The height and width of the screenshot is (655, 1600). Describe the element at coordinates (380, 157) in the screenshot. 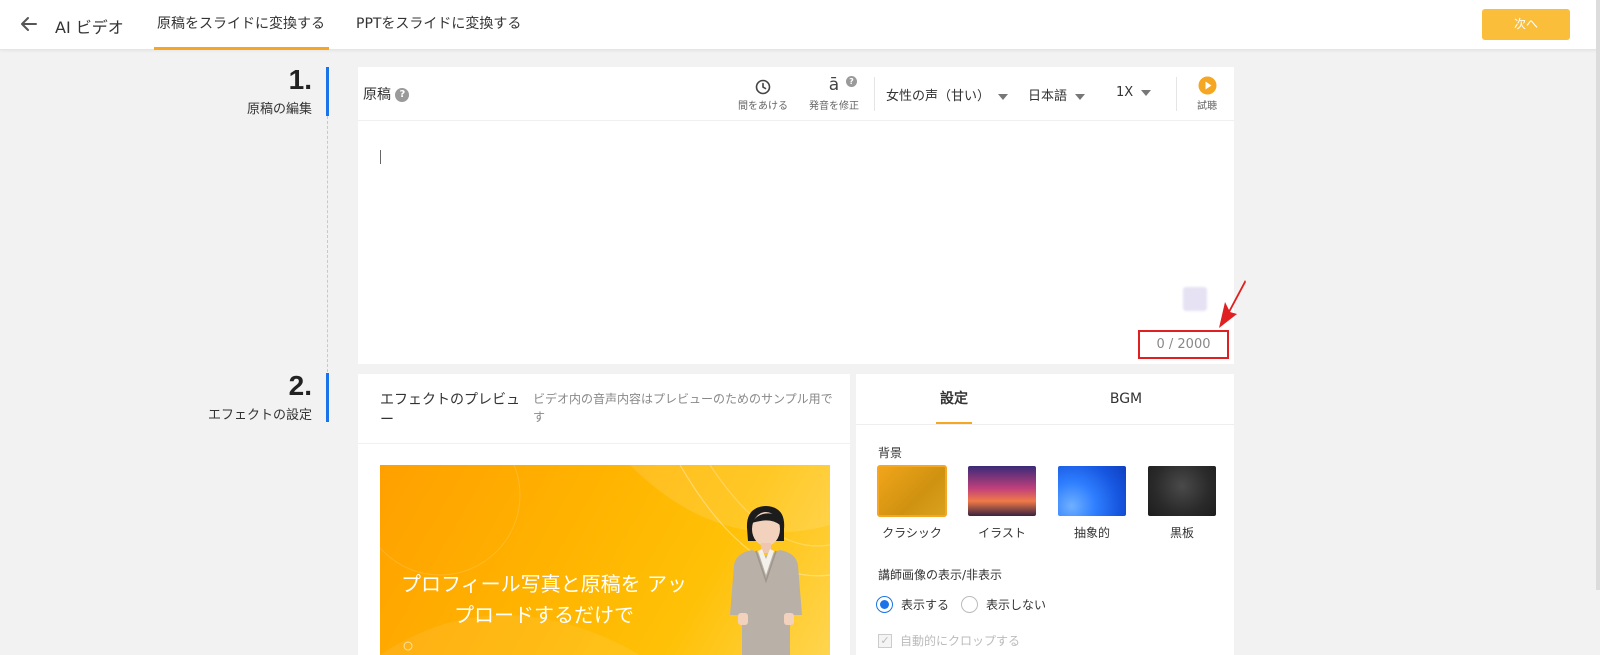

I see `text-cursor` at that location.